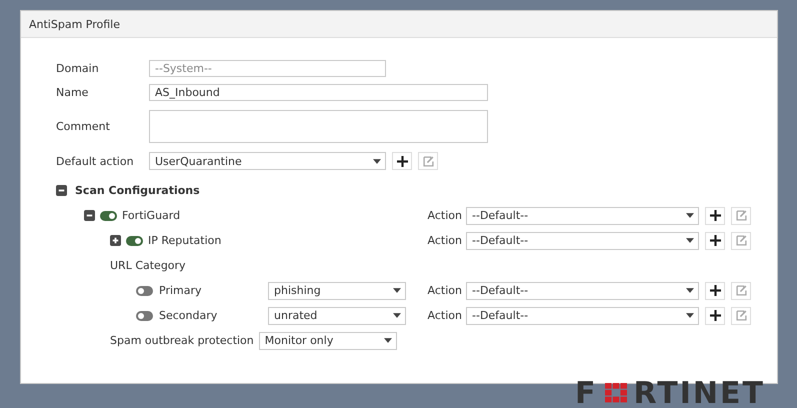 This screenshot has height=408, width=797. Describe the element at coordinates (73, 92) in the screenshot. I see `field-label: Name` at that location.